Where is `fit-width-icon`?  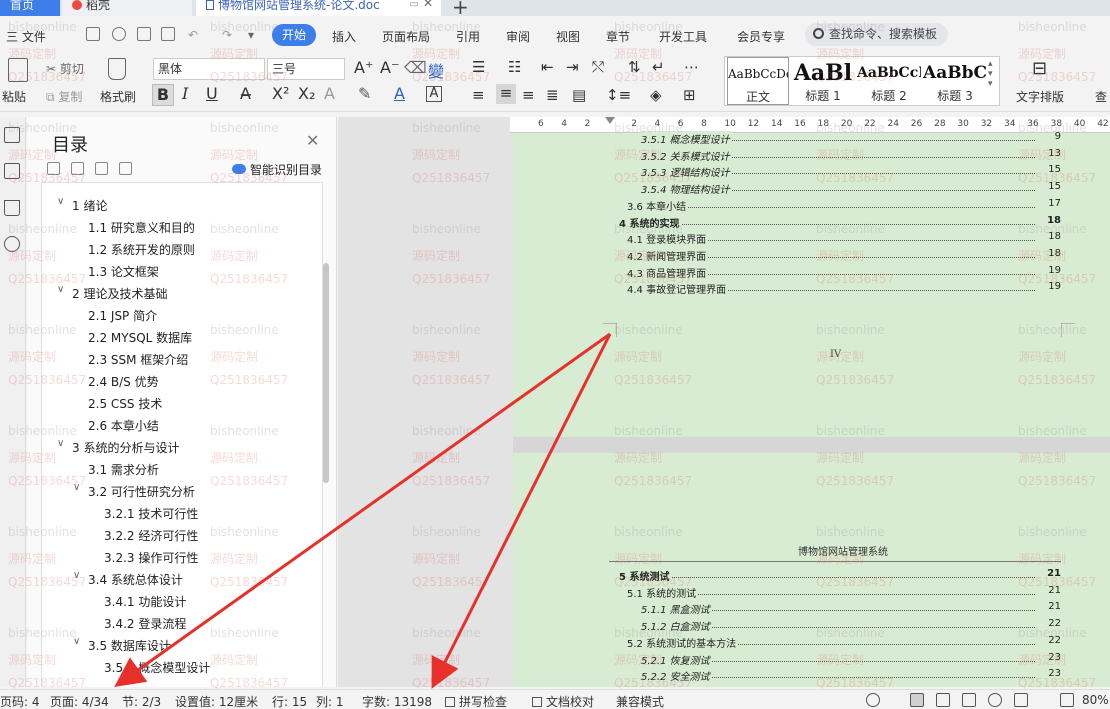 fit-width-icon is located at coordinates (1067, 700).